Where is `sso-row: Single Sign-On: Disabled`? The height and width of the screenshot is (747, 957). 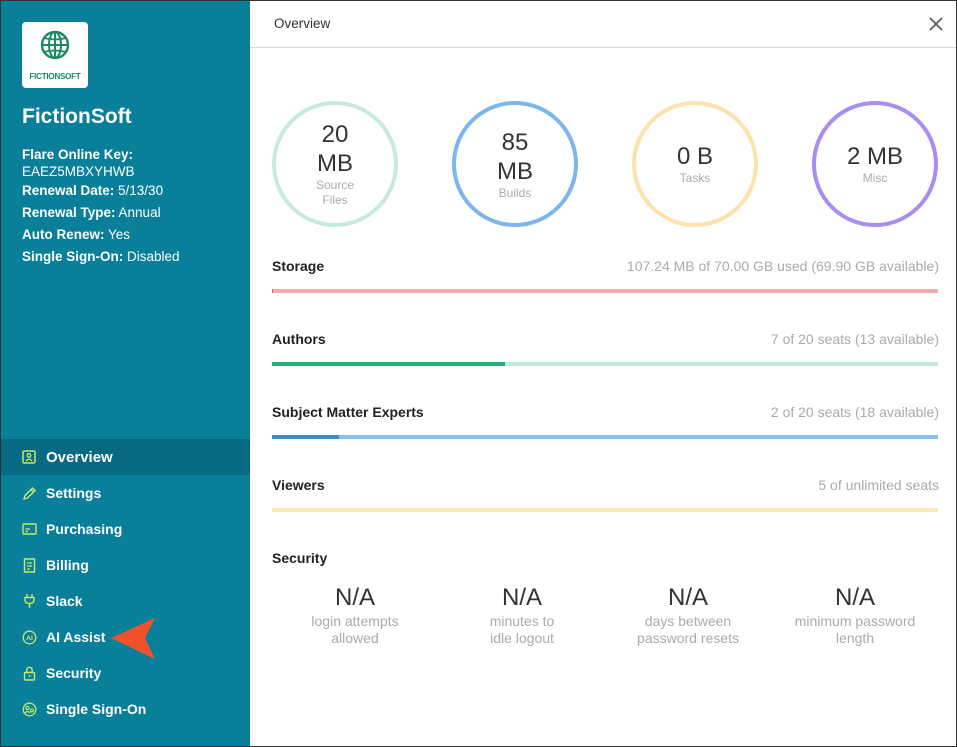
sso-row: Single Sign-On: Disabled is located at coordinates (132, 257).